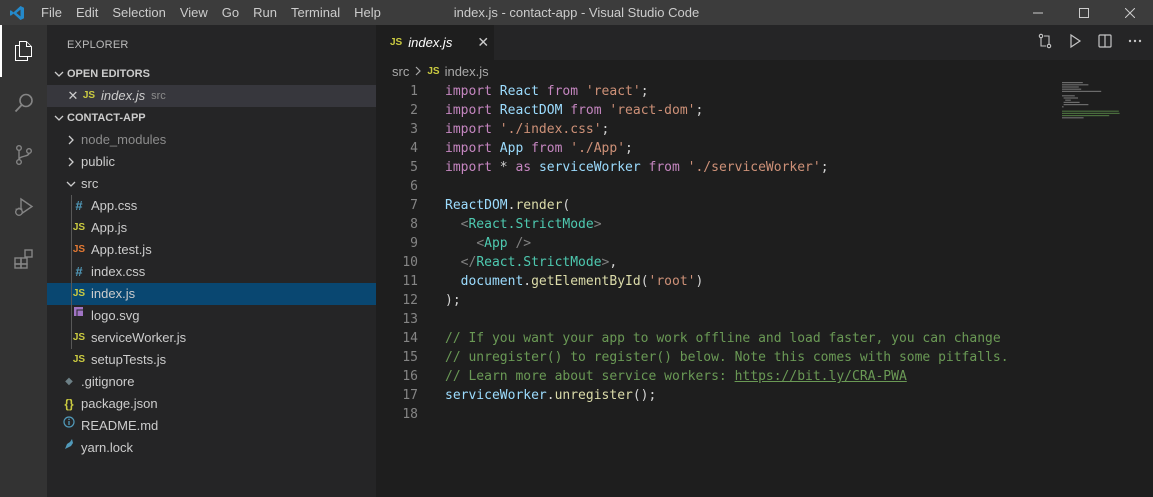 This screenshot has width=1153, height=497. Describe the element at coordinates (211, 448) in the screenshot. I see `tree-item-yarn-lock: yarn.lock` at that location.